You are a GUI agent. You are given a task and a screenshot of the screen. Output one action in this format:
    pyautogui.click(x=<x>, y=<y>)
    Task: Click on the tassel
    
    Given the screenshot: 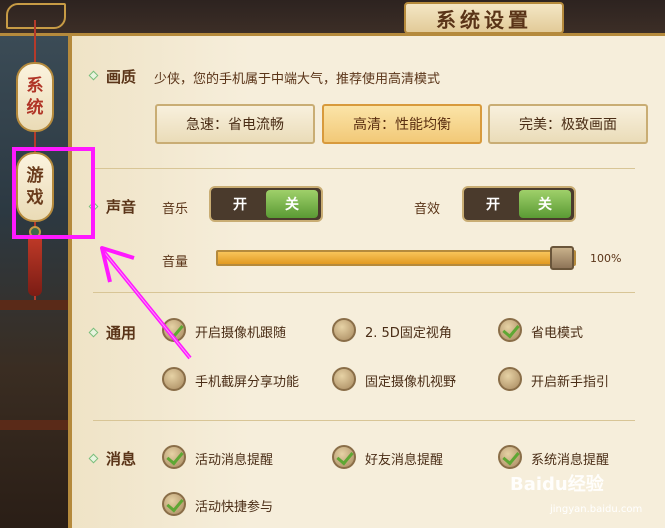 What is the action you would take?
    pyautogui.click(x=35, y=266)
    